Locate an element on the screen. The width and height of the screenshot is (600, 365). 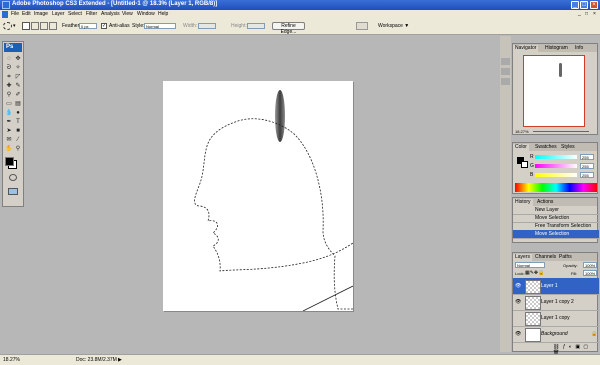
channel-b-slider is located at coordinates (556, 175).